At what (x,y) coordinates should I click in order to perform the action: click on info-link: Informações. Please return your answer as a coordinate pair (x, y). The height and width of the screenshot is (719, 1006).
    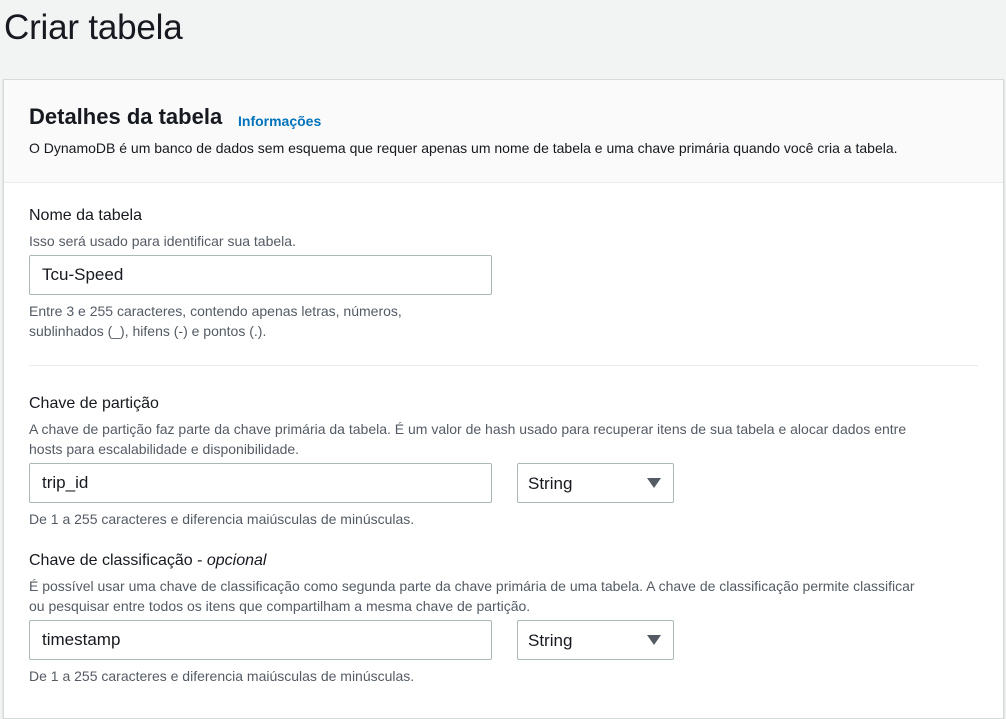
    Looking at the image, I should click on (279, 121).